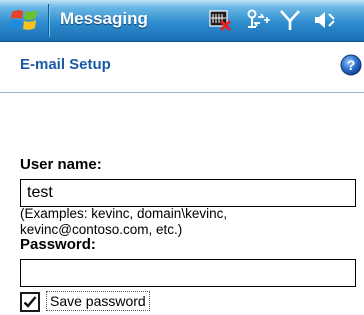 The height and width of the screenshot is (315, 364). I want to click on username-input, so click(188, 193).